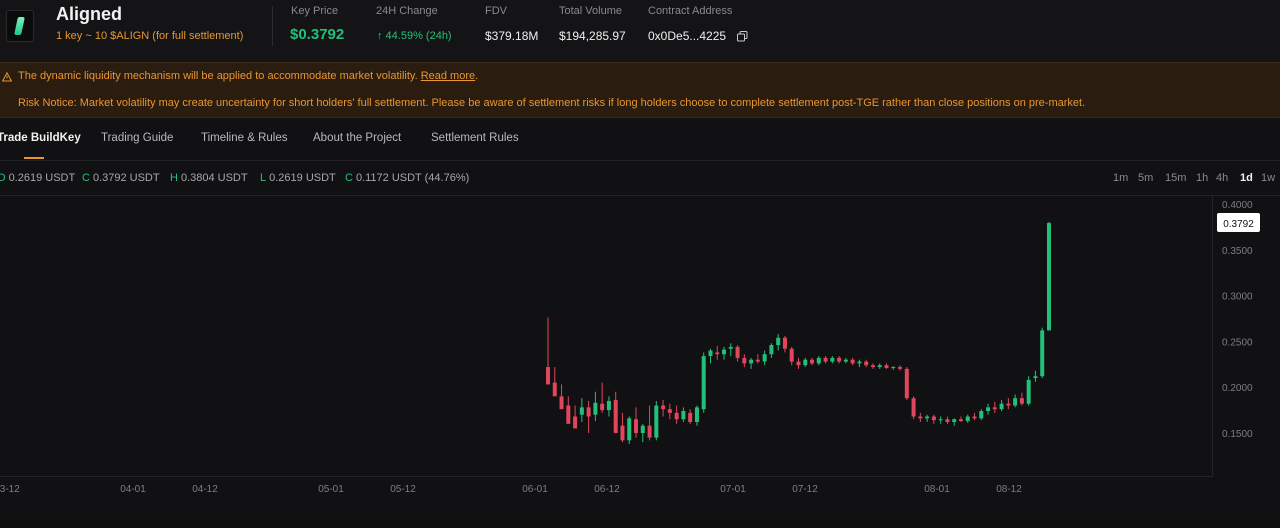 The width and height of the screenshot is (1280, 528). I want to click on ohlc-low-key: L, so click(263, 178).